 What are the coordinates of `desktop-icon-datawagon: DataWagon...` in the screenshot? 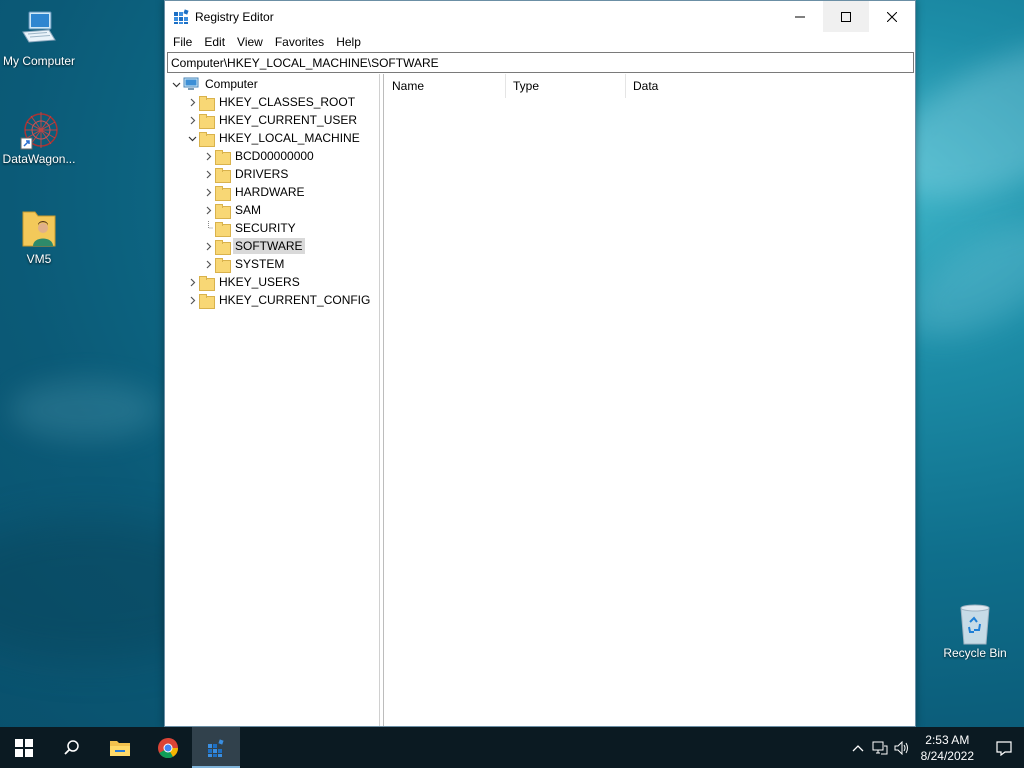 It's located at (39, 137).